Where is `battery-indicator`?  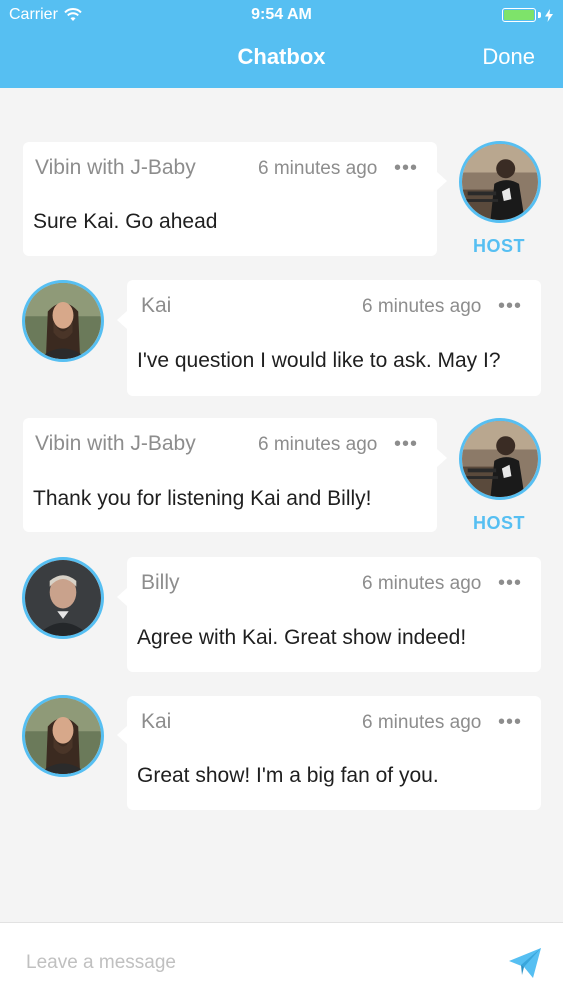
battery-indicator is located at coordinates (527, 15).